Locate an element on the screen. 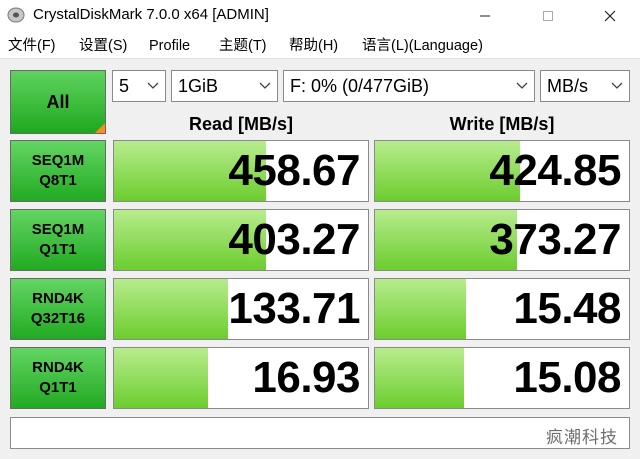 The height and width of the screenshot is (459, 640). all-button-label: All is located at coordinates (58, 101).